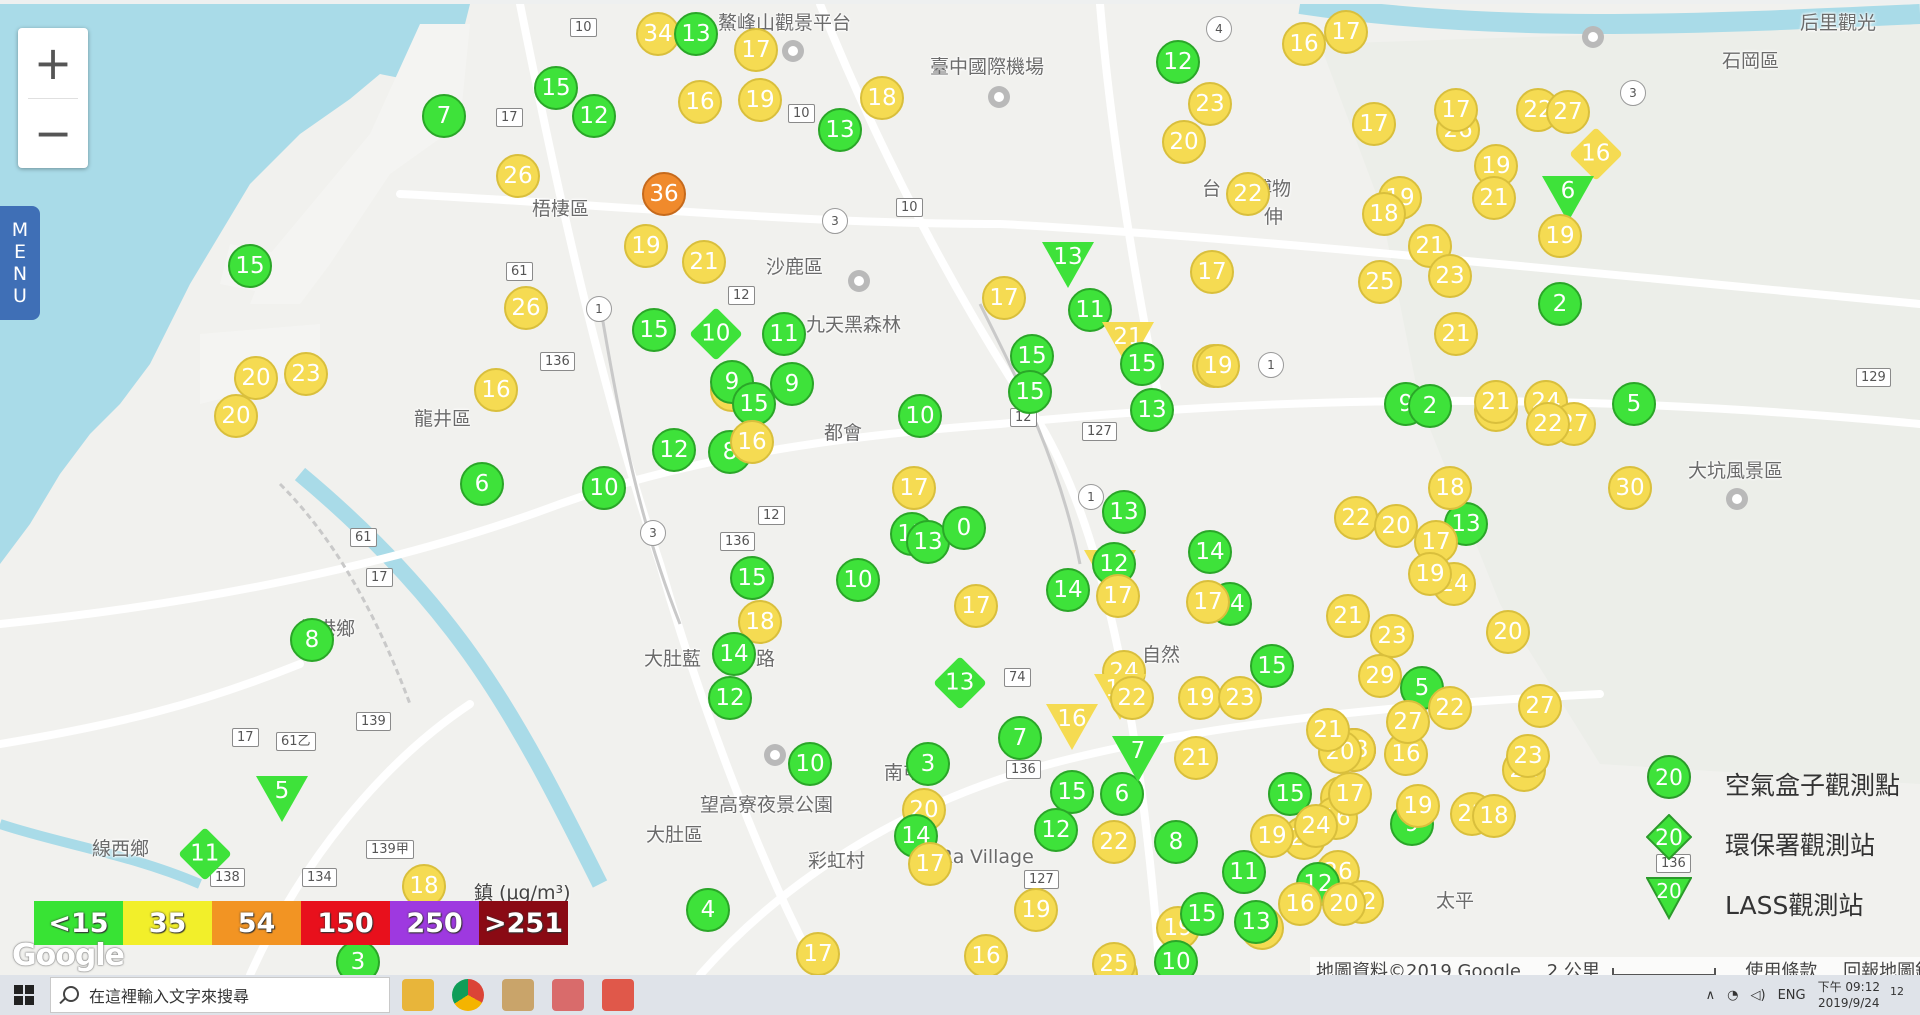 This screenshot has height=1015, width=1920. Describe the element at coordinates (1881, 968) in the screenshot. I see `report-error-link: 回報地圖錯誤` at that location.